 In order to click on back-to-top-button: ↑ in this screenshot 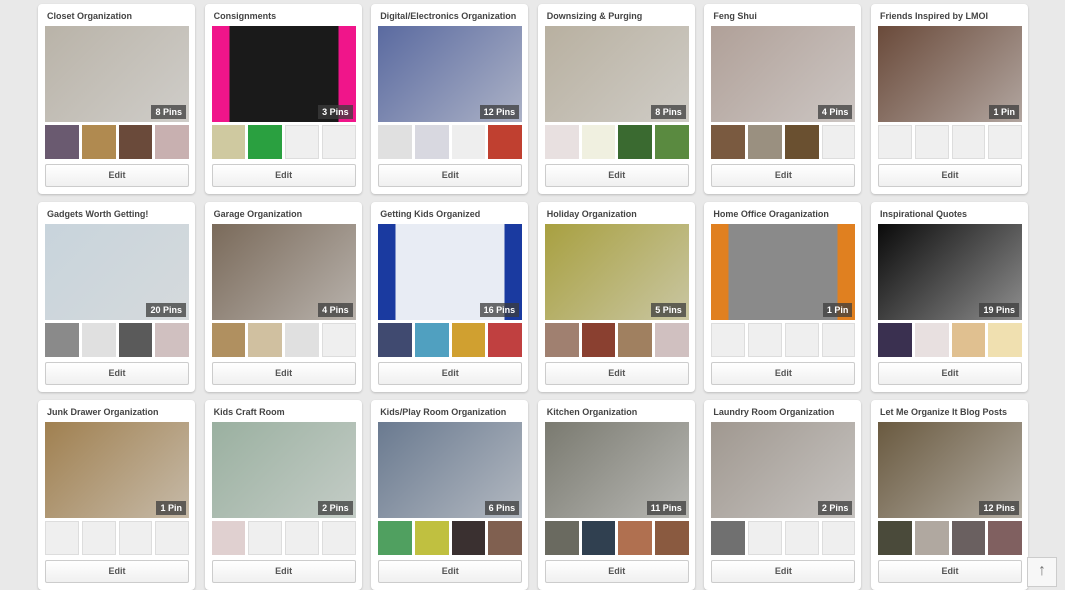, I will do `click(1042, 572)`.